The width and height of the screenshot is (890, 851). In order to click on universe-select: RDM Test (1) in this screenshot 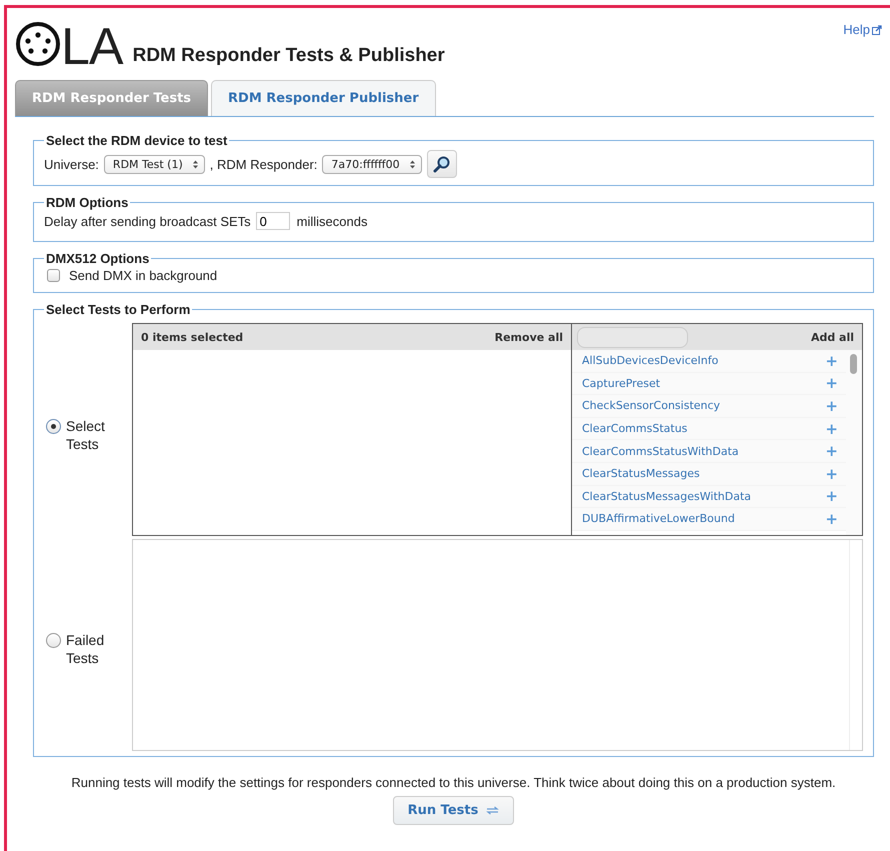, I will do `click(154, 164)`.